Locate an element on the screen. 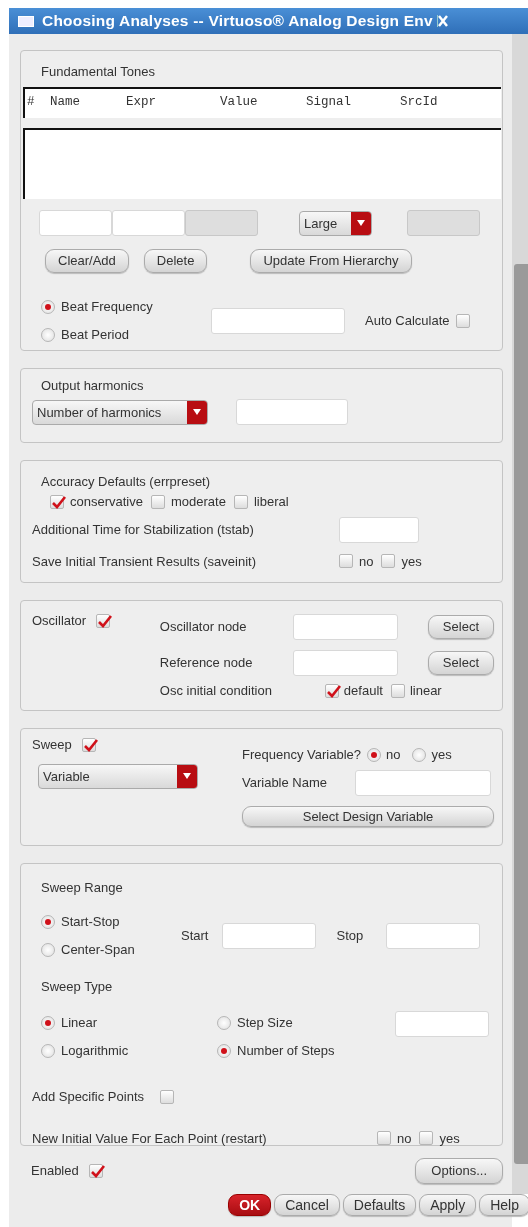 This screenshot has width=528, height=1227. label: Center-Span is located at coordinates (98, 950).